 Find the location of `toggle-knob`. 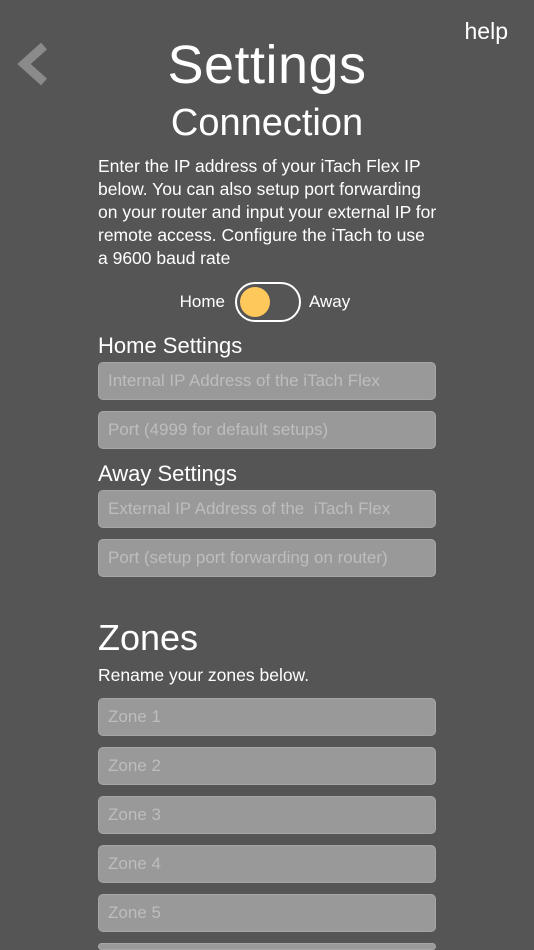

toggle-knob is located at coordinates (255, 302).